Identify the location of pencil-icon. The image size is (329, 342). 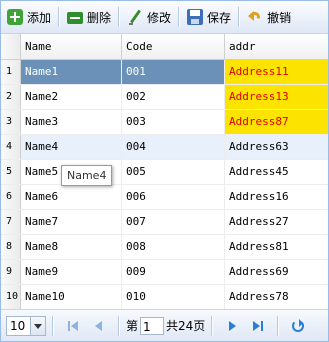
(135, 17).